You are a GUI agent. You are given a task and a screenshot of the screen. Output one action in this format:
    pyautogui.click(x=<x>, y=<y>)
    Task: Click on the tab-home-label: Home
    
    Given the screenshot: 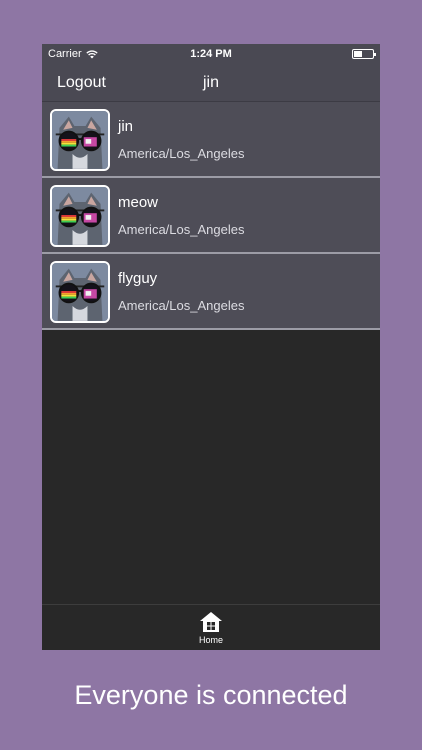 What is the action you would take?
    pyautogui.click(x=210, y=640)
    